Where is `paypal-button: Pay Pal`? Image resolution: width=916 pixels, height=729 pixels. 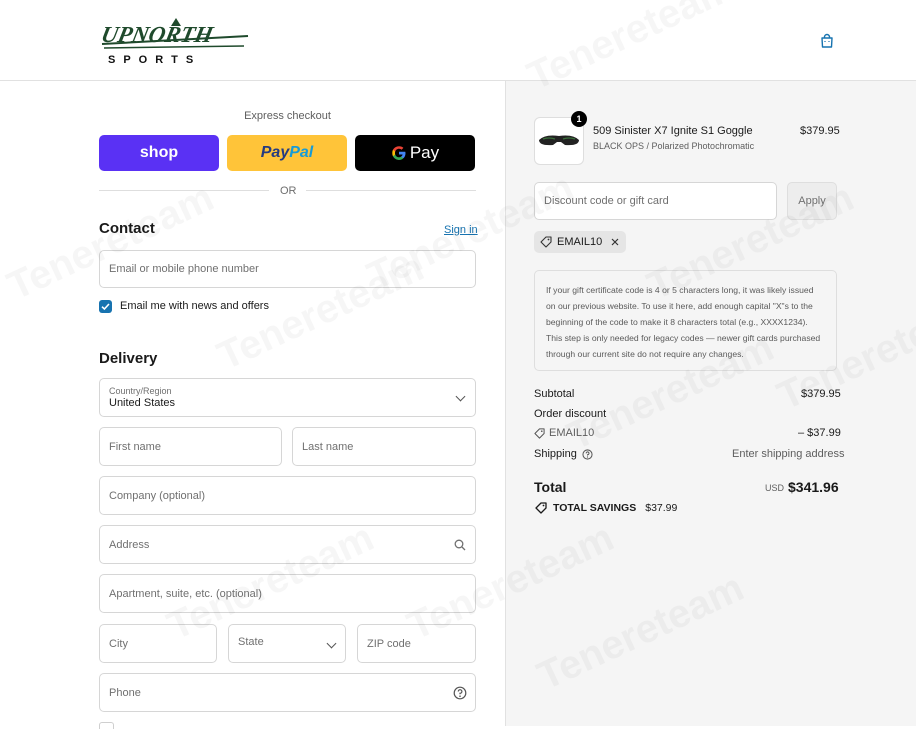
paypal-button: Pay Pal is located at coordinates (287, 153).